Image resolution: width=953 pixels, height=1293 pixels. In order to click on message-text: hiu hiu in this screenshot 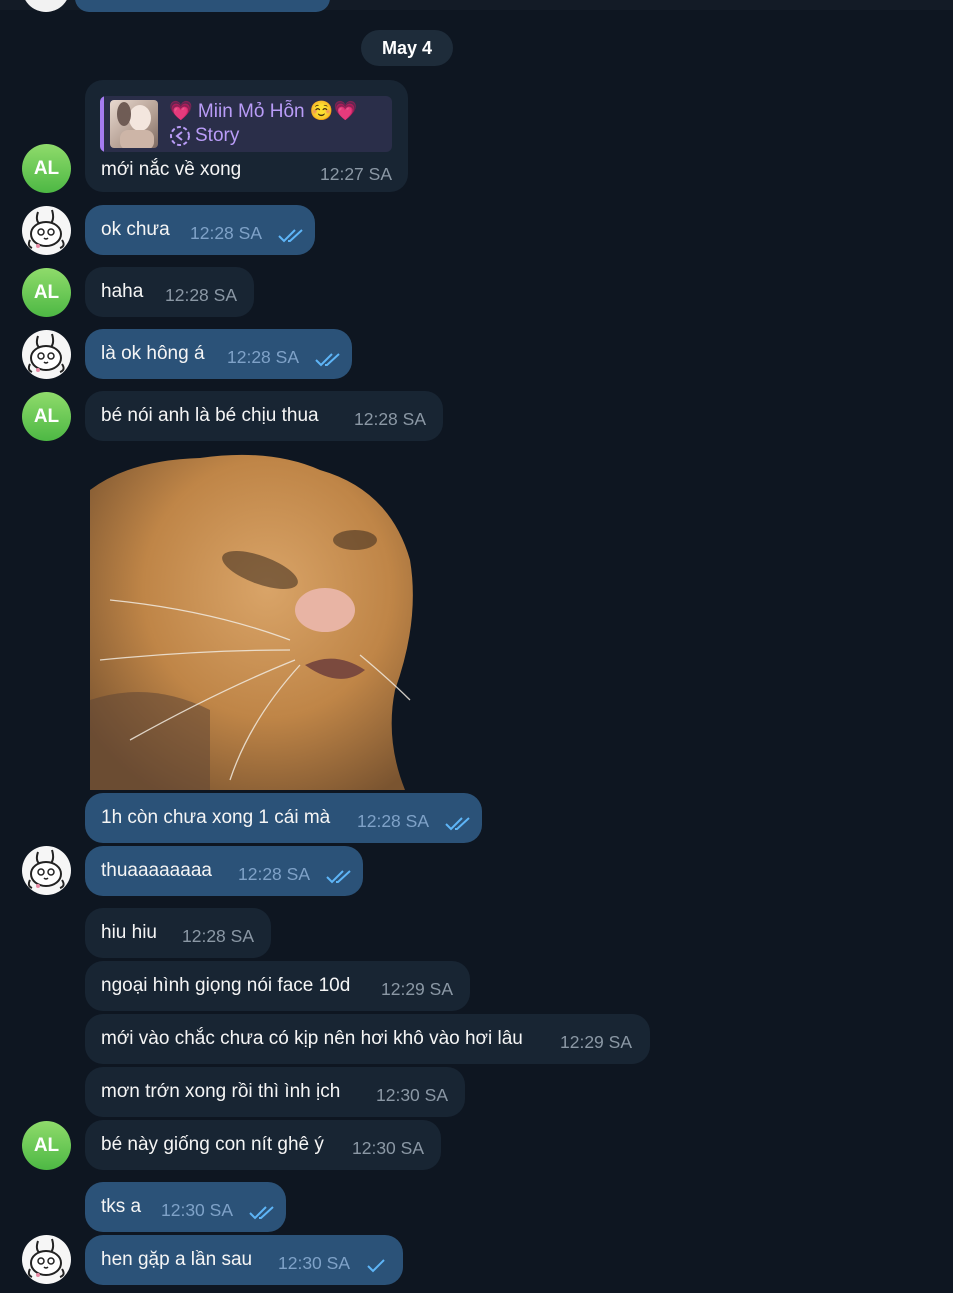, I will do `click(129, 932)`.